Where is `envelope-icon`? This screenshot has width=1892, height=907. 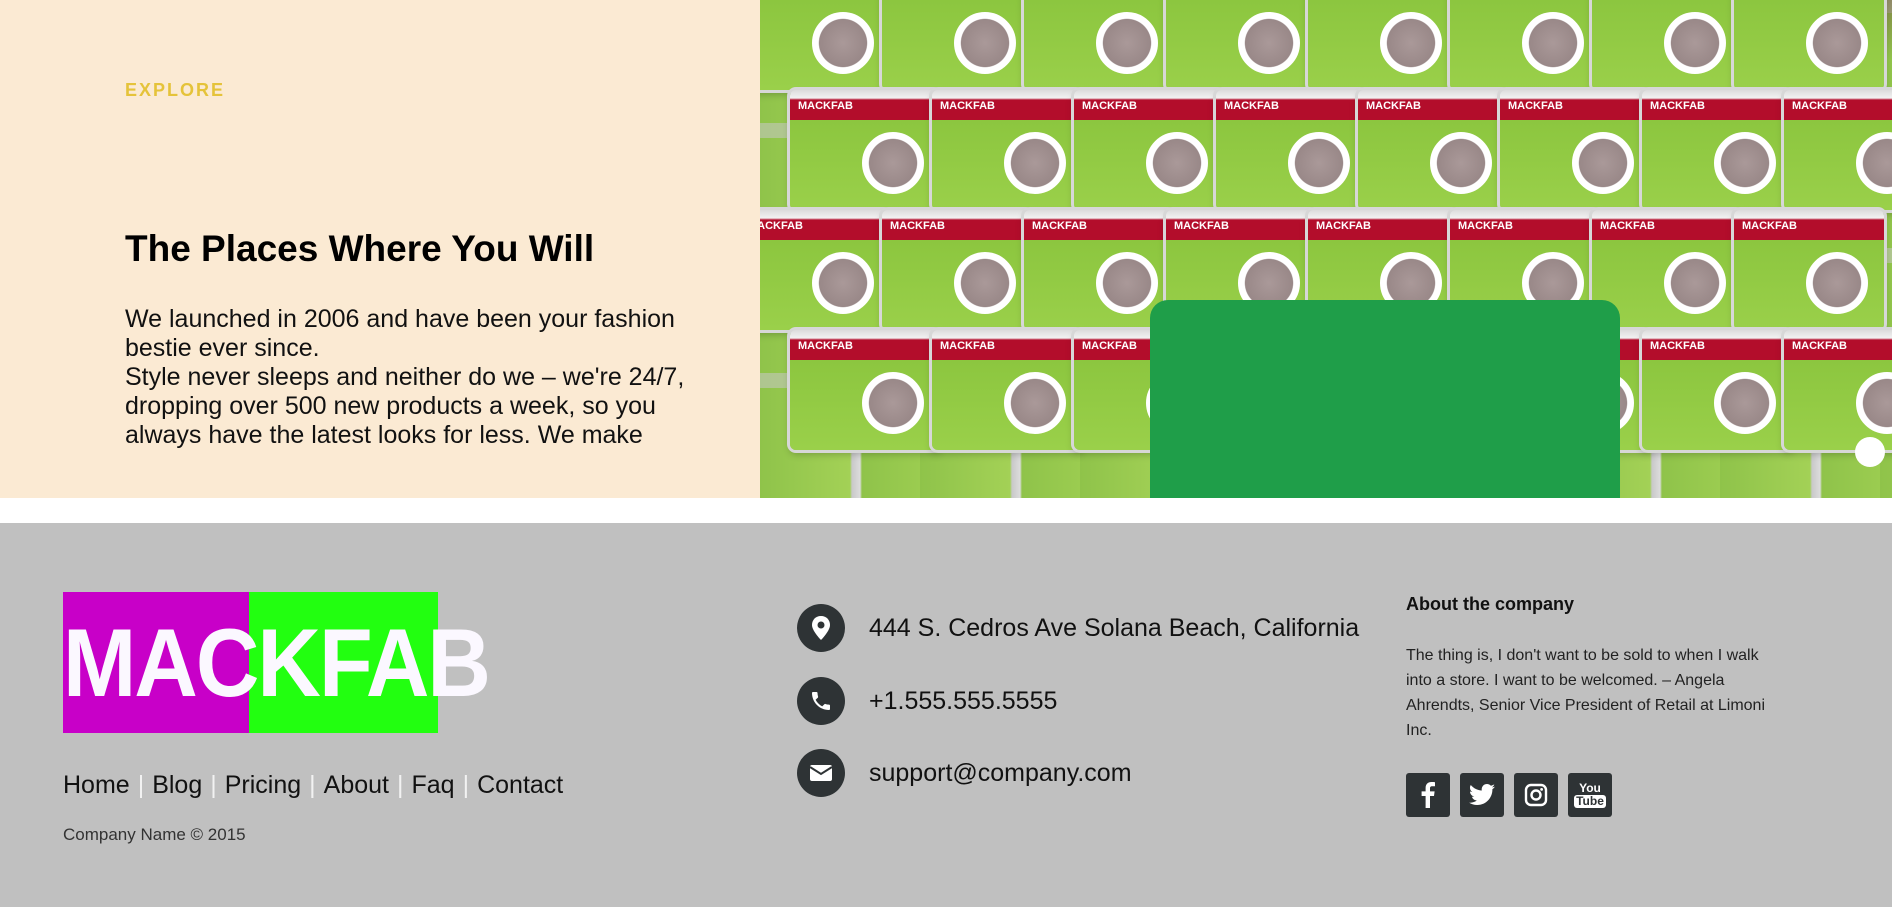 envelope-icon is located at coordinates (821, 773).